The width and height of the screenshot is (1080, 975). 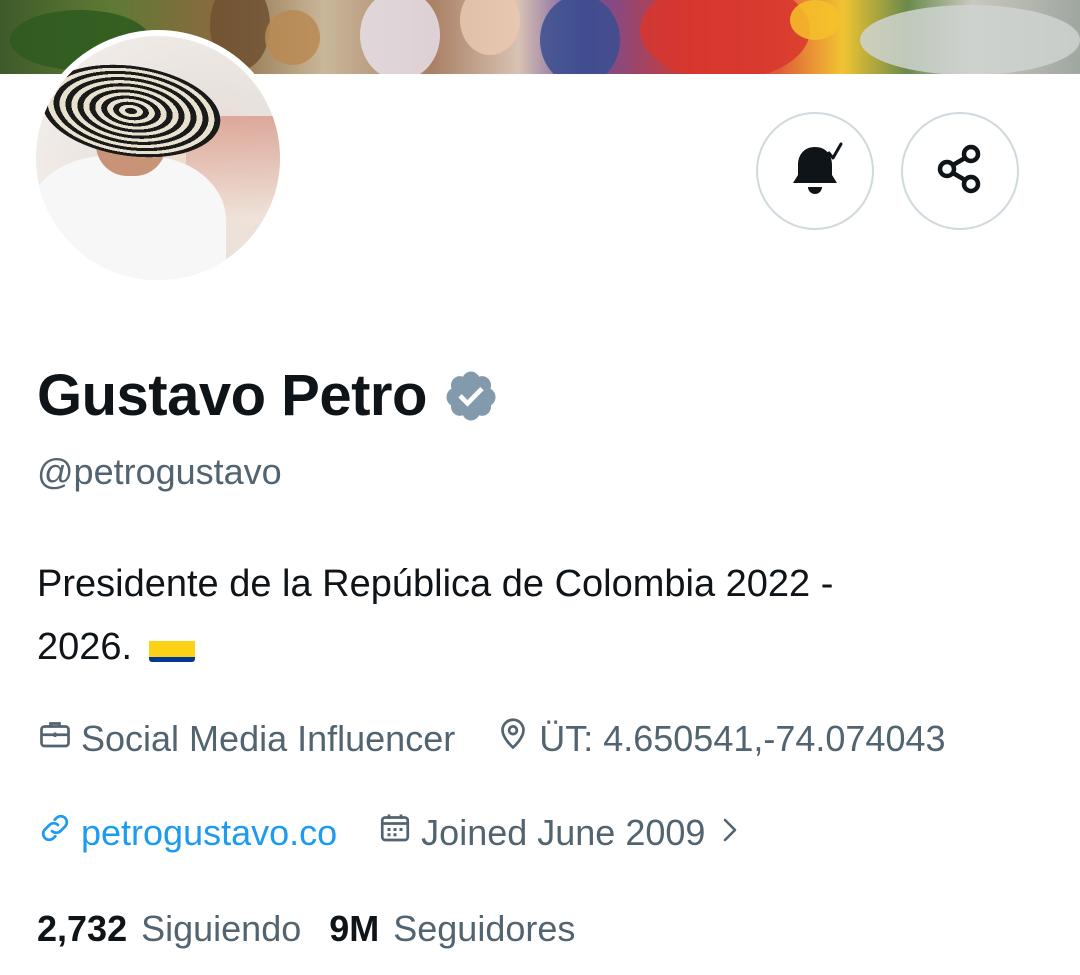 I want to click on profile-name: Gustavo Petro, so click(x=232, y=395).